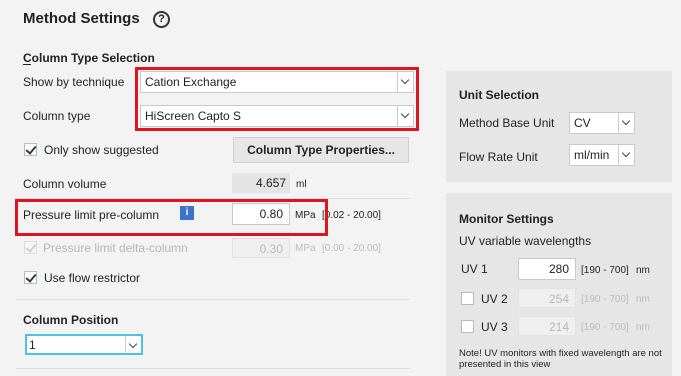  I want to click on pressure-delta-unit: MPa, so click(305, 248).